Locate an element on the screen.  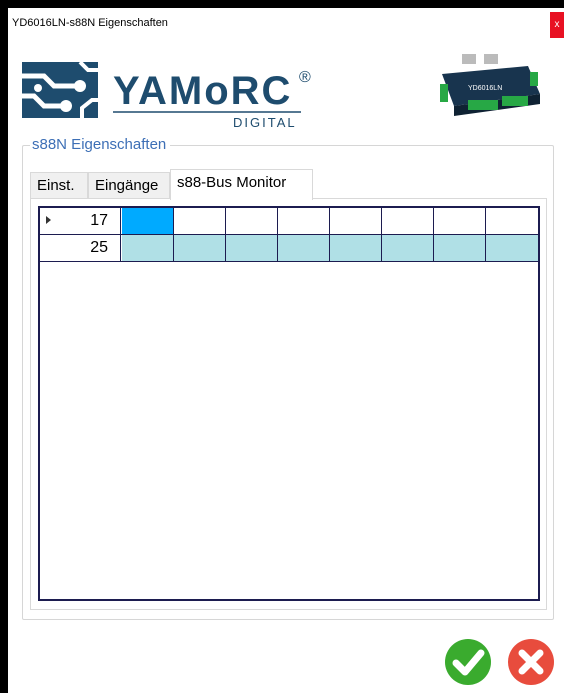
grid-row: 17 is located at coordinates (290, 221).